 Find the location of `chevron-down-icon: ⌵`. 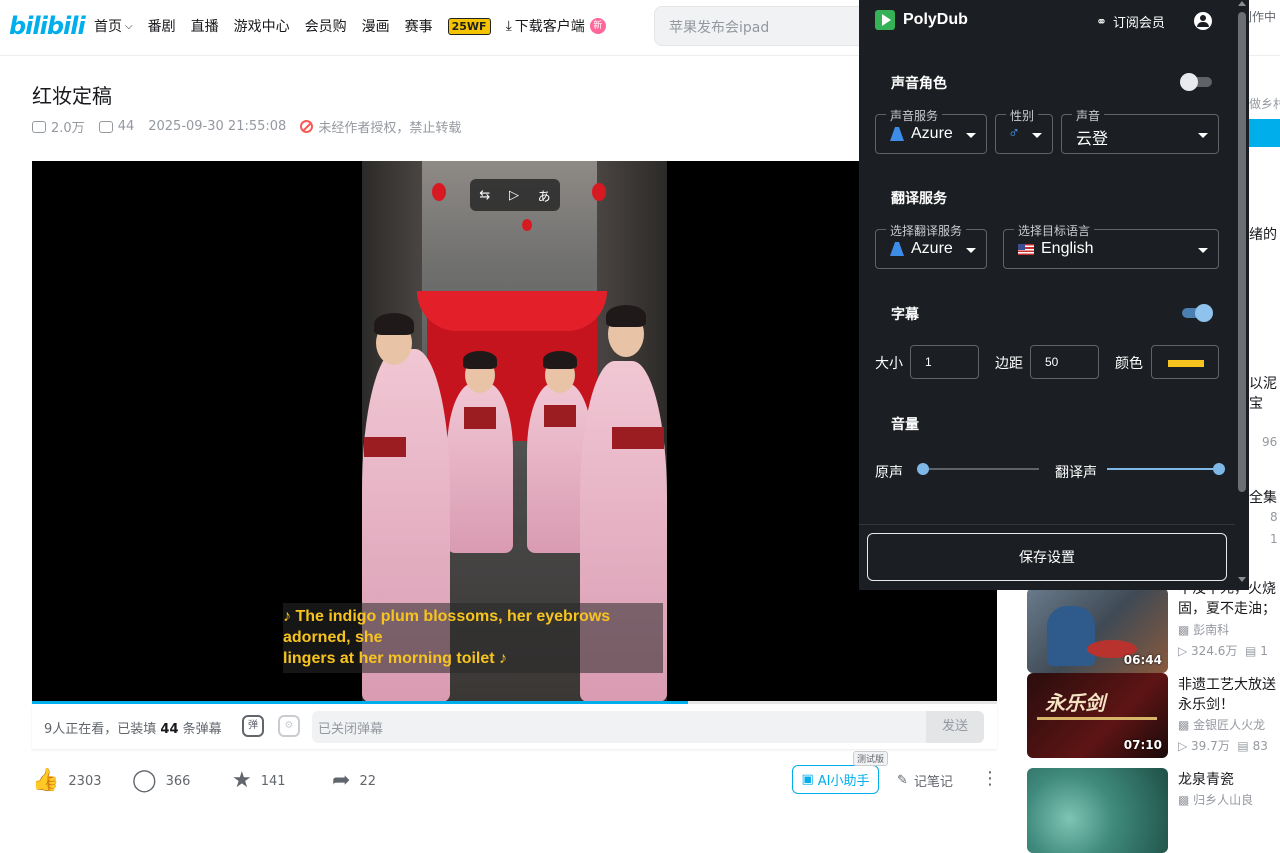

chevron-down-icon: ⌵ is located at coordinates (129, 26).